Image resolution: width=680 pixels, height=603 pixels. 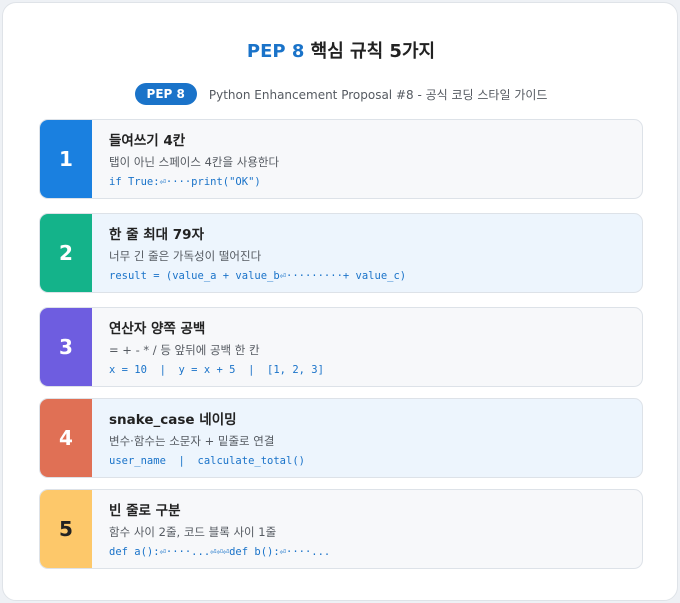 What do you see at coordinates (145, 511) in the screenshot?
I see `rule-title: 빈 줄로 구분` at bounding box center [145, 511].